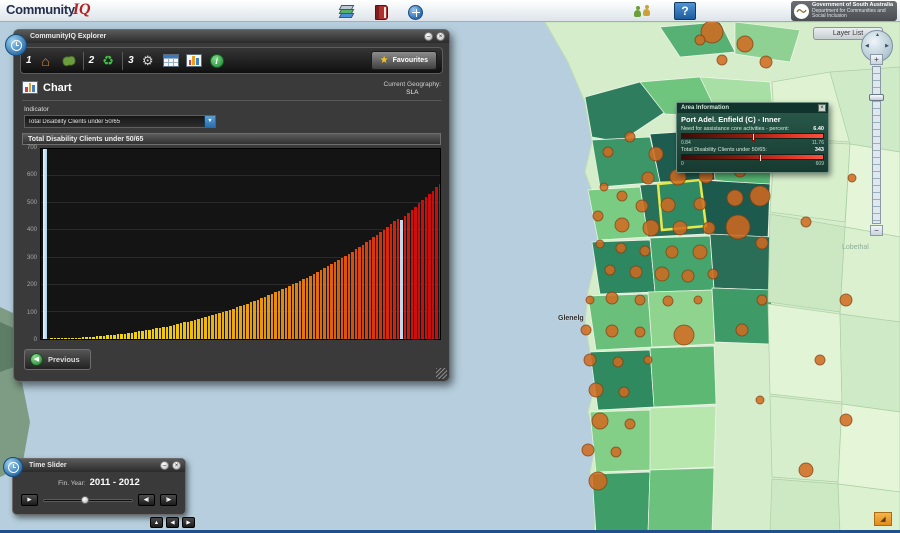 The width and height of the screenshot is (900, 533). I want to click on users-tool-button, so click(643, 11).